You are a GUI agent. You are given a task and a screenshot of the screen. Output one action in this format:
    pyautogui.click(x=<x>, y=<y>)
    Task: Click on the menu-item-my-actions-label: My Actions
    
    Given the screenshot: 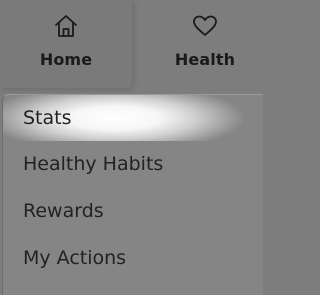 What is the action you would take?
    pyautogui.click(x=75, y=258)
    